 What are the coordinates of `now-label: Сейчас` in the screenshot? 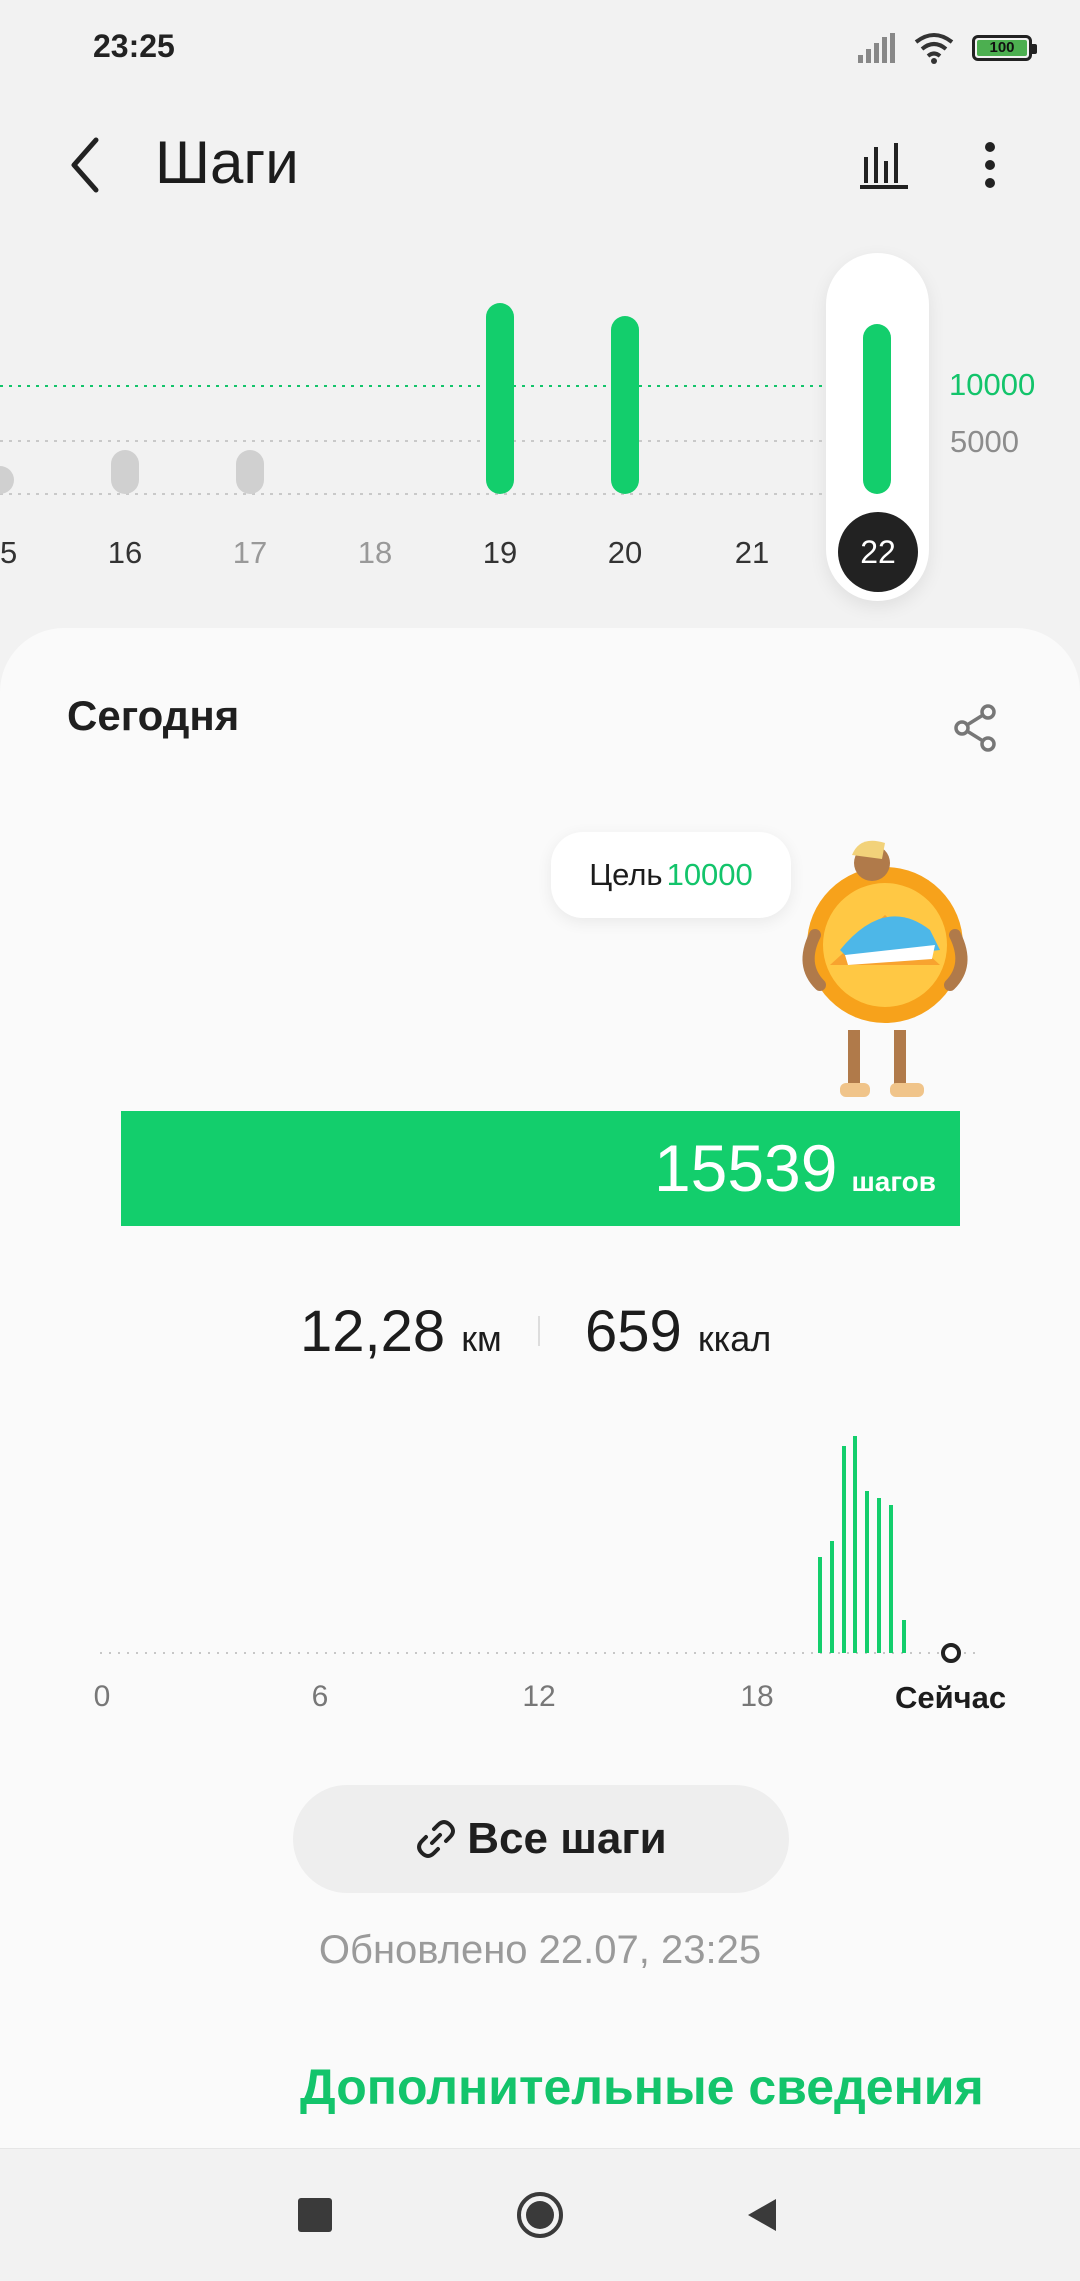 It's located at (951, 1697).